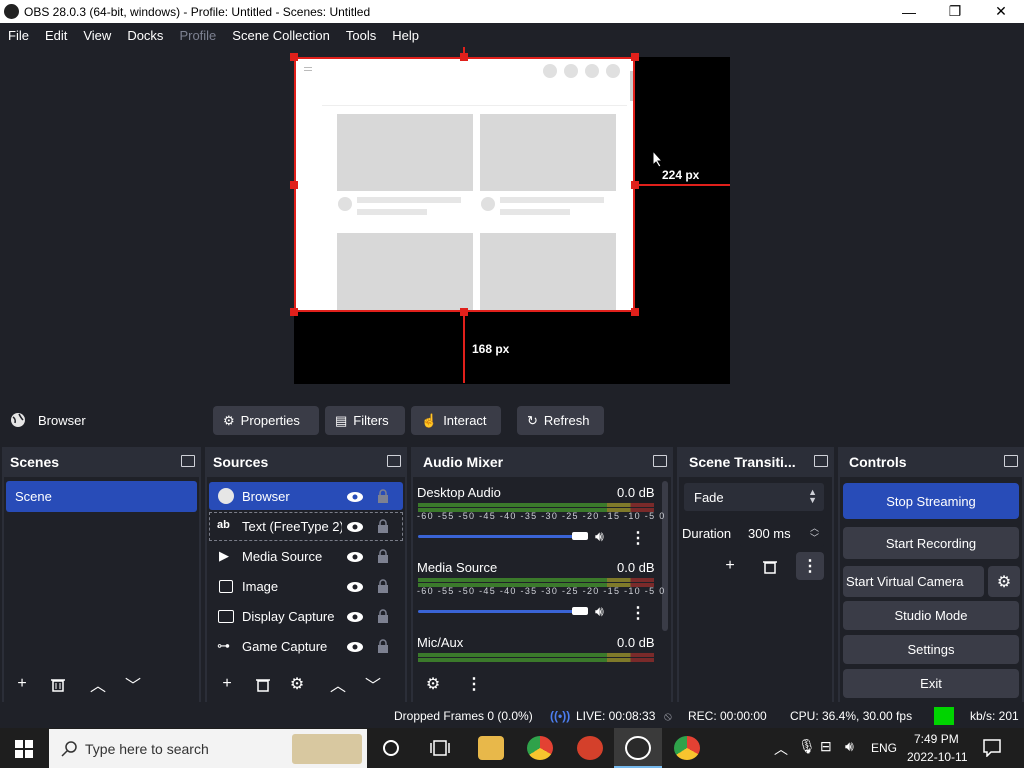  What do you see at coordinates (931, 649) in the screenshot?
I see `settings-button: Settings` at bounding box center [931, 649].